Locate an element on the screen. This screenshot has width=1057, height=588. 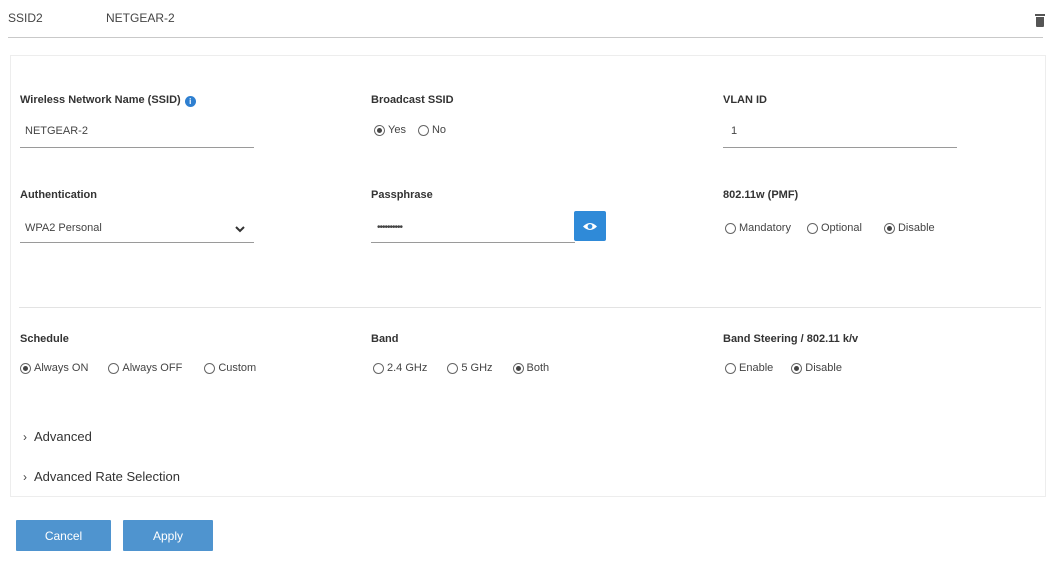
eye-icon is located at coordinates (590, 226).